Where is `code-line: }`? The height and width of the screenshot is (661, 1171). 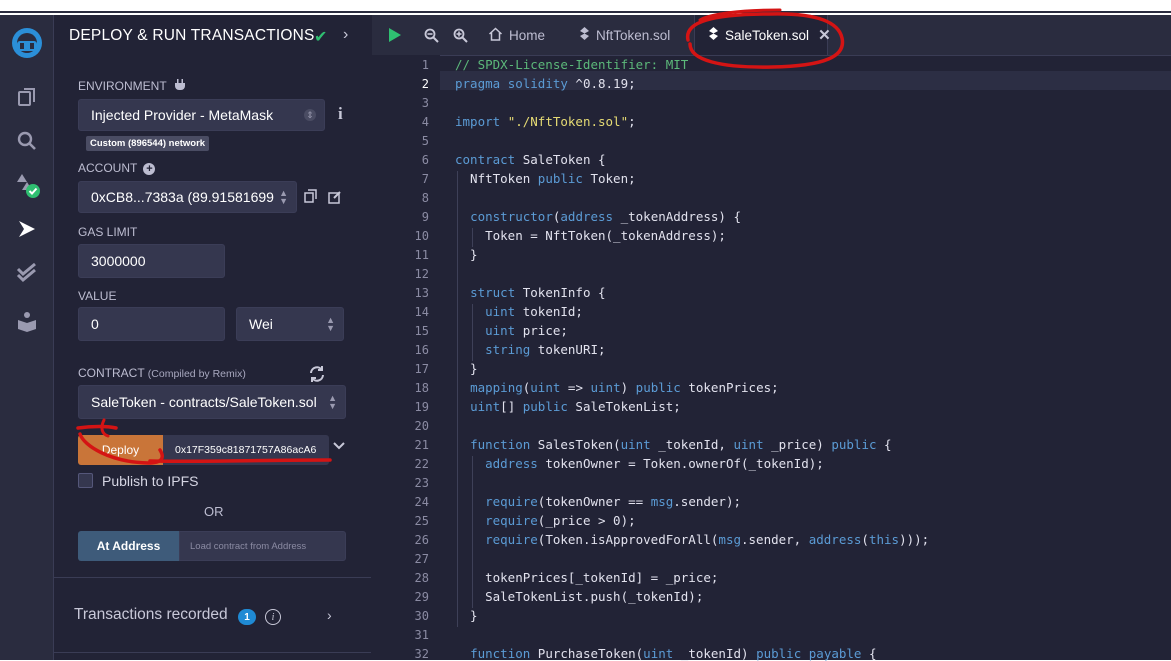
code-line: } is located at coordinates (466, 254).